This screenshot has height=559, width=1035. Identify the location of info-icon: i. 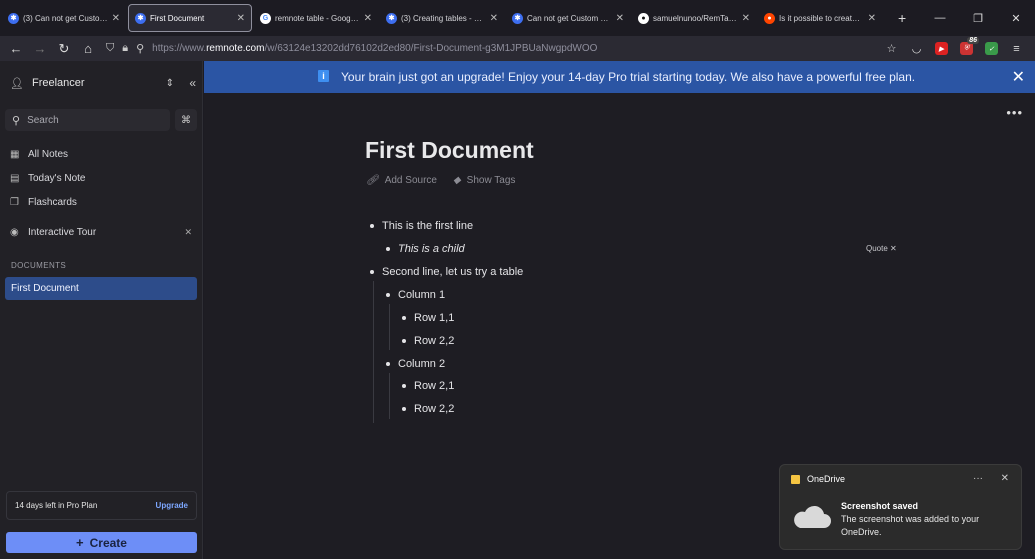
(323, 76).